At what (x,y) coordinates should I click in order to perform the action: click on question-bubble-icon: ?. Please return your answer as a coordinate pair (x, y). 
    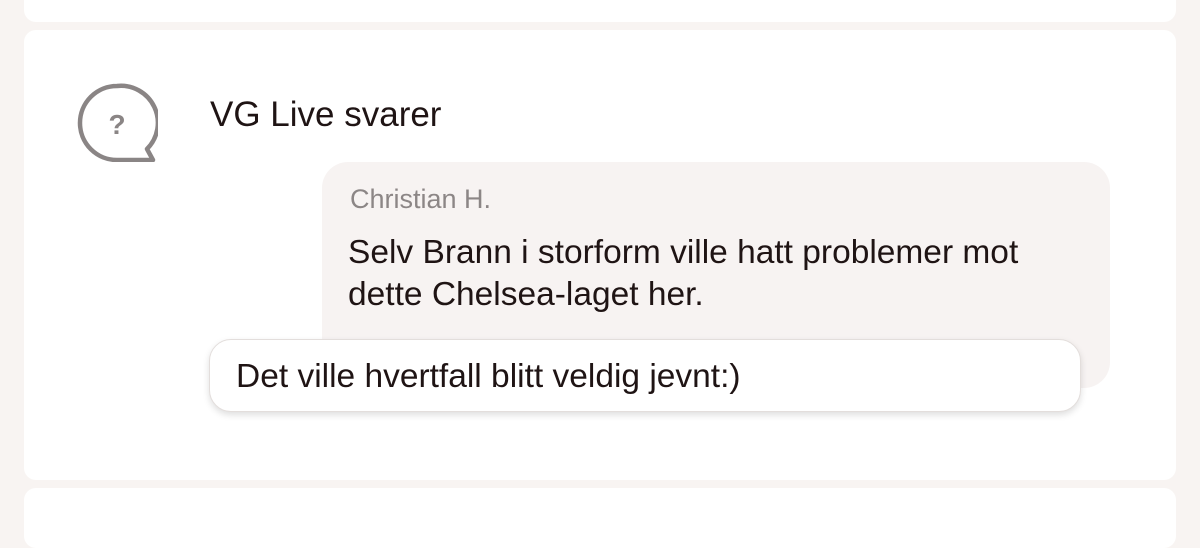
    Looking at the image, I should click on (117, 122).